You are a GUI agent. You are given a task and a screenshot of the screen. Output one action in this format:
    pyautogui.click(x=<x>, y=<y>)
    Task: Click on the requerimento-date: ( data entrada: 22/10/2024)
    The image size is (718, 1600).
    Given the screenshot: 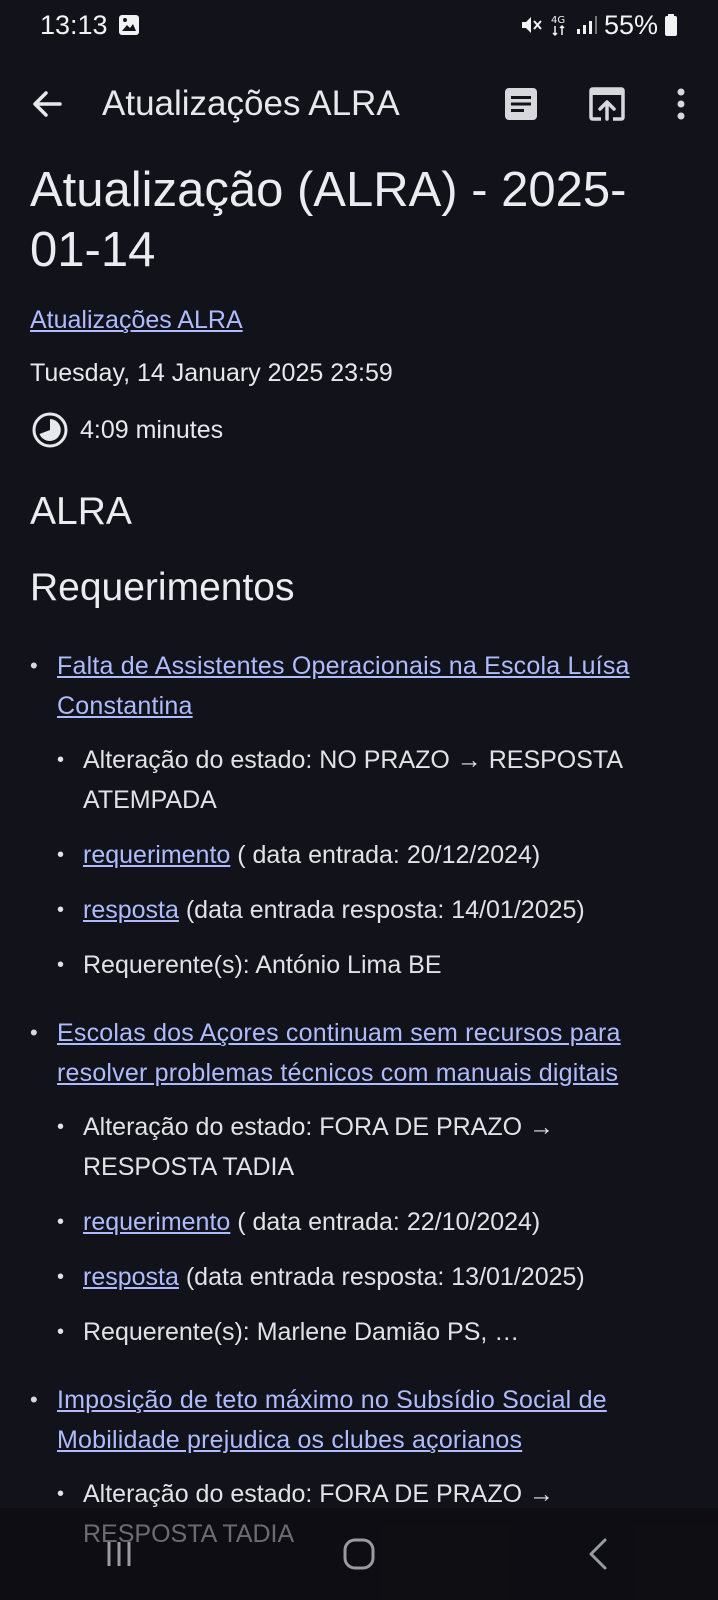 What is the action you would take?
    pyautogui.click(x=385, y=1222)
    